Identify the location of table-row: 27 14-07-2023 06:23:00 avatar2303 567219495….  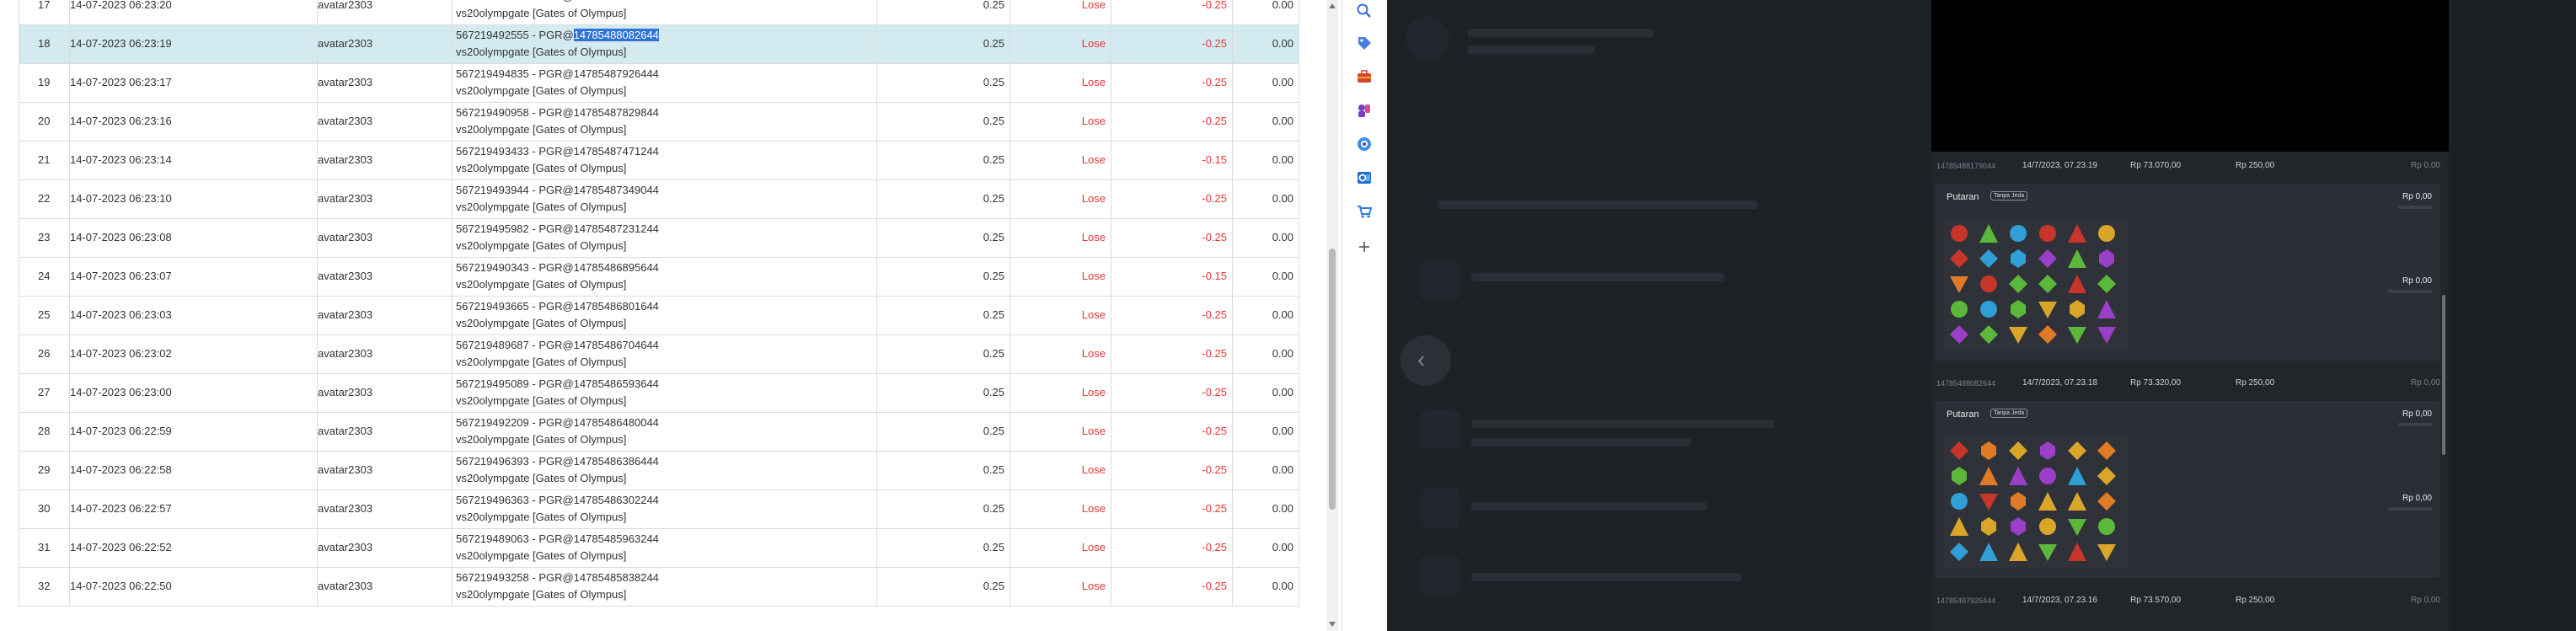
(659, 393).